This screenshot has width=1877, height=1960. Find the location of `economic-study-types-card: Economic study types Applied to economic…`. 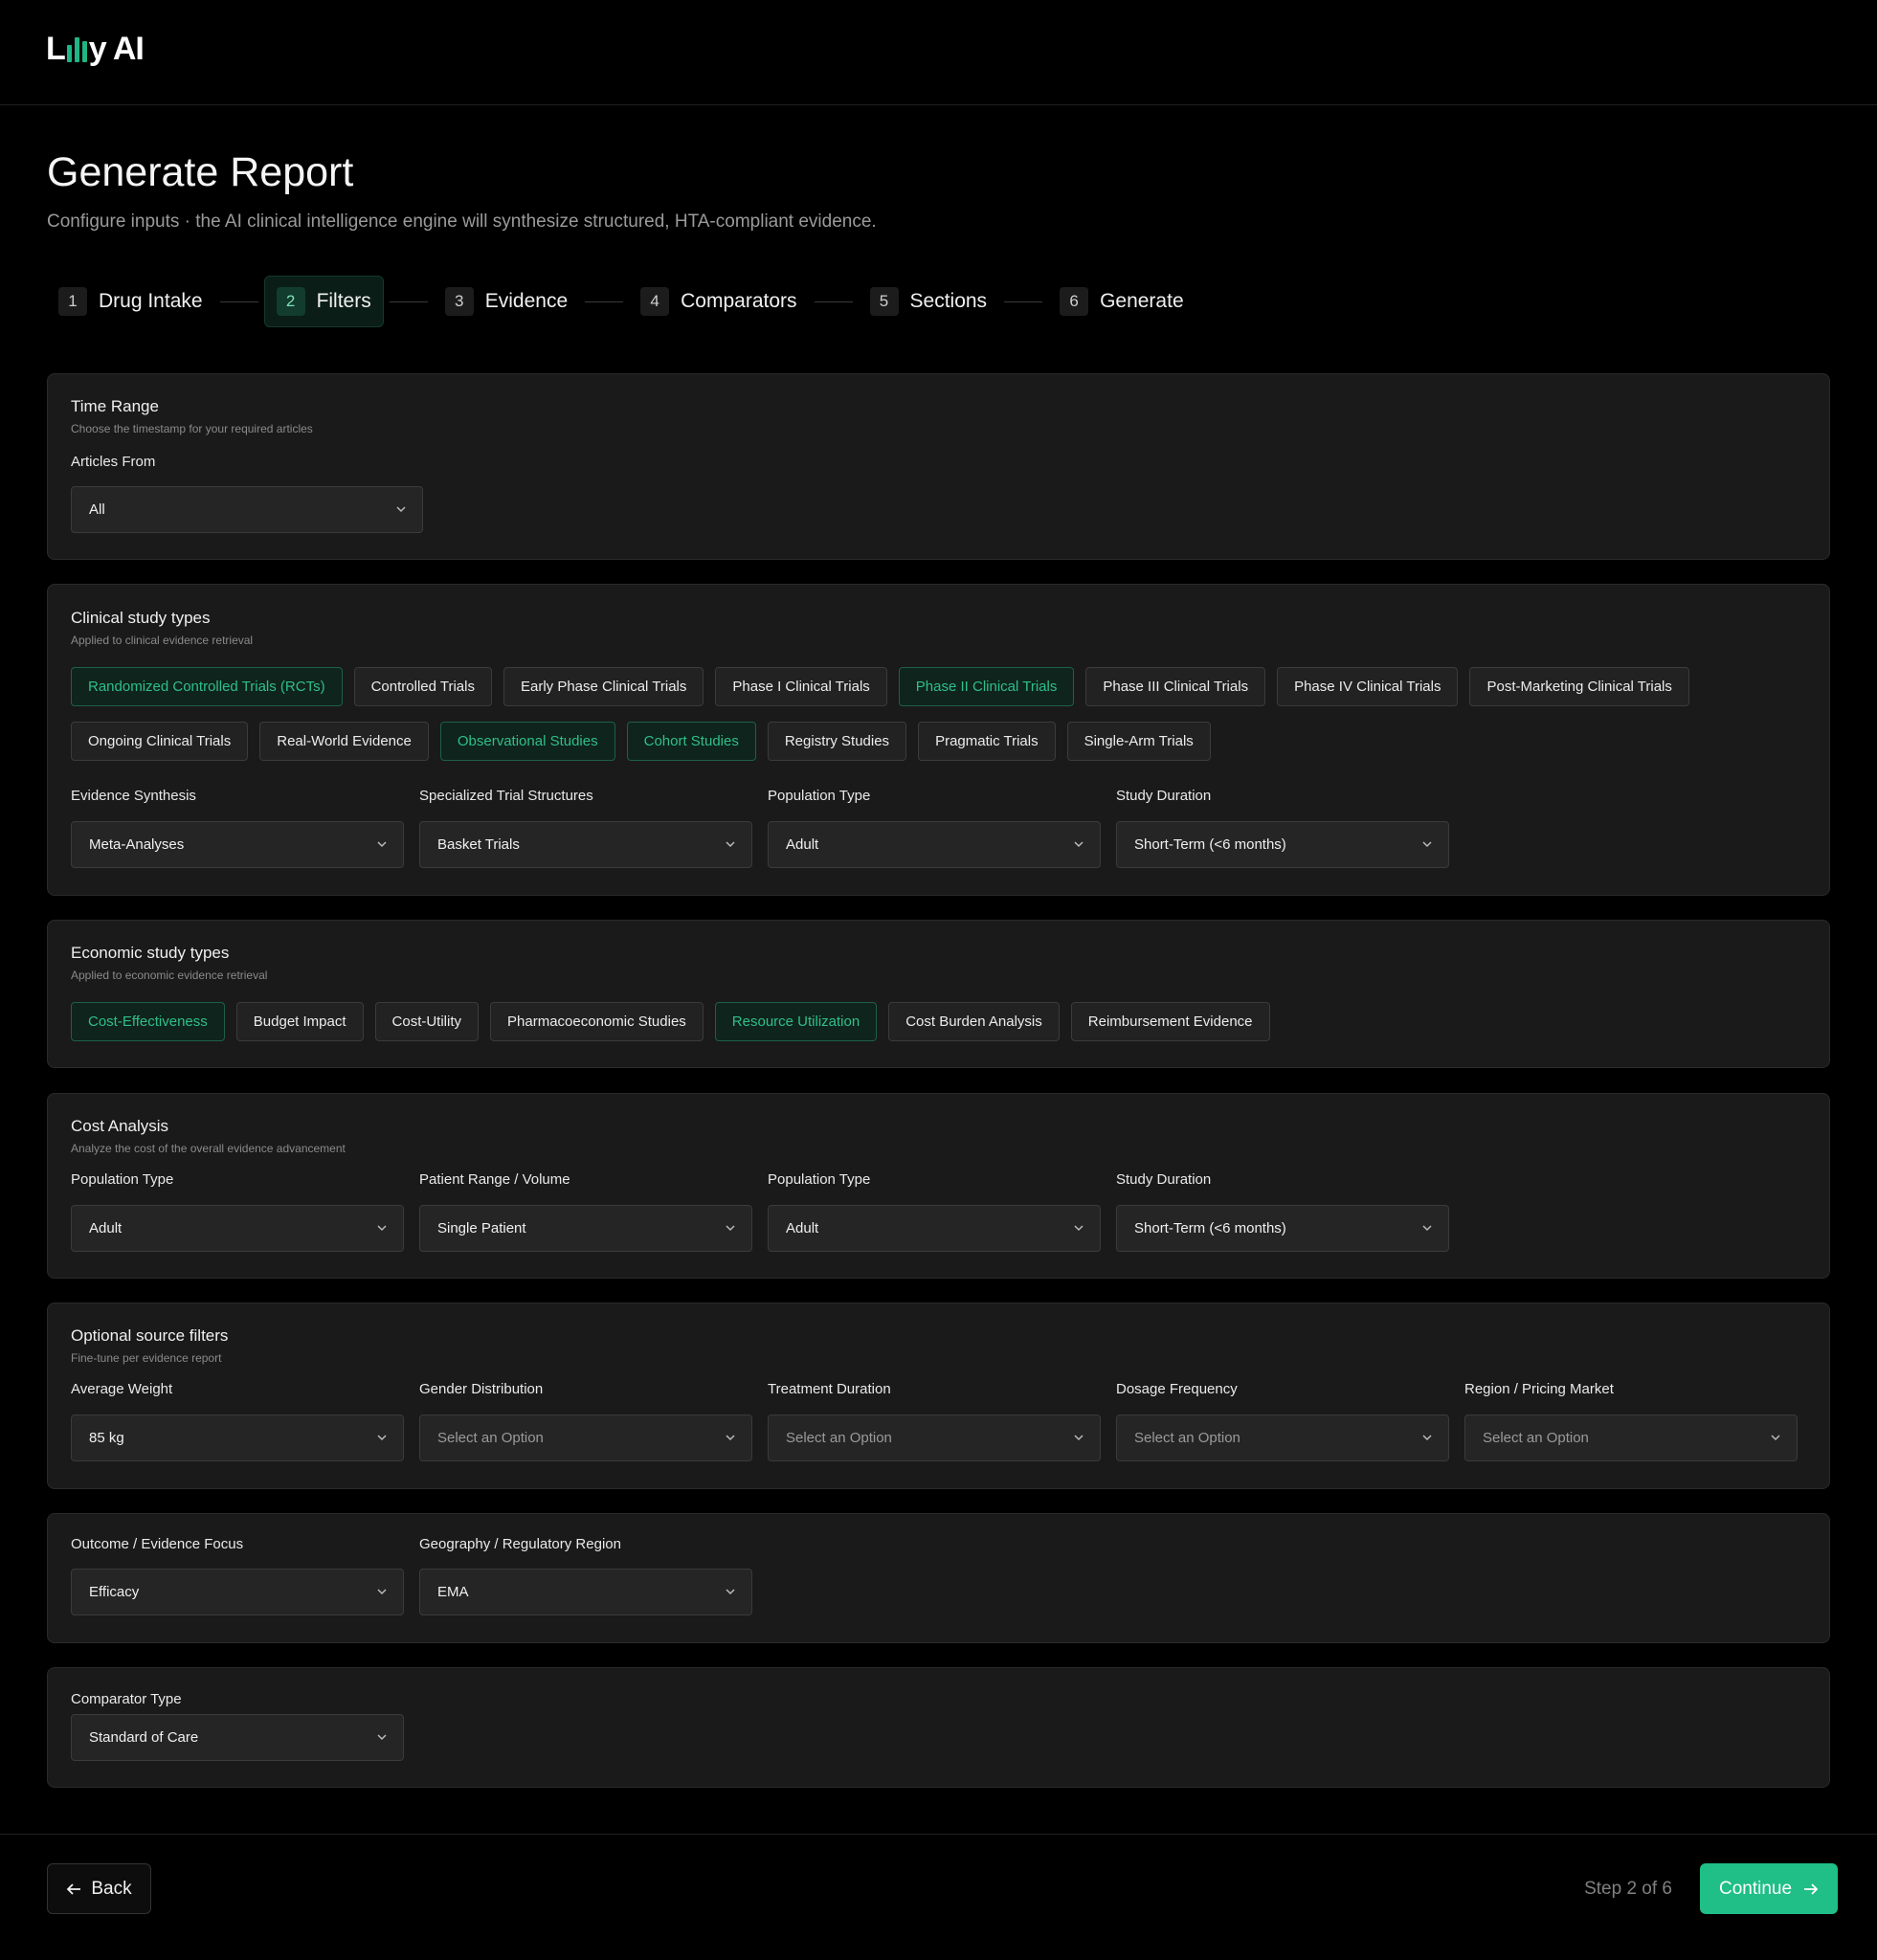

economic-study-types-card: Economic study types Applied to economic… is located at coordinates (938, 994).